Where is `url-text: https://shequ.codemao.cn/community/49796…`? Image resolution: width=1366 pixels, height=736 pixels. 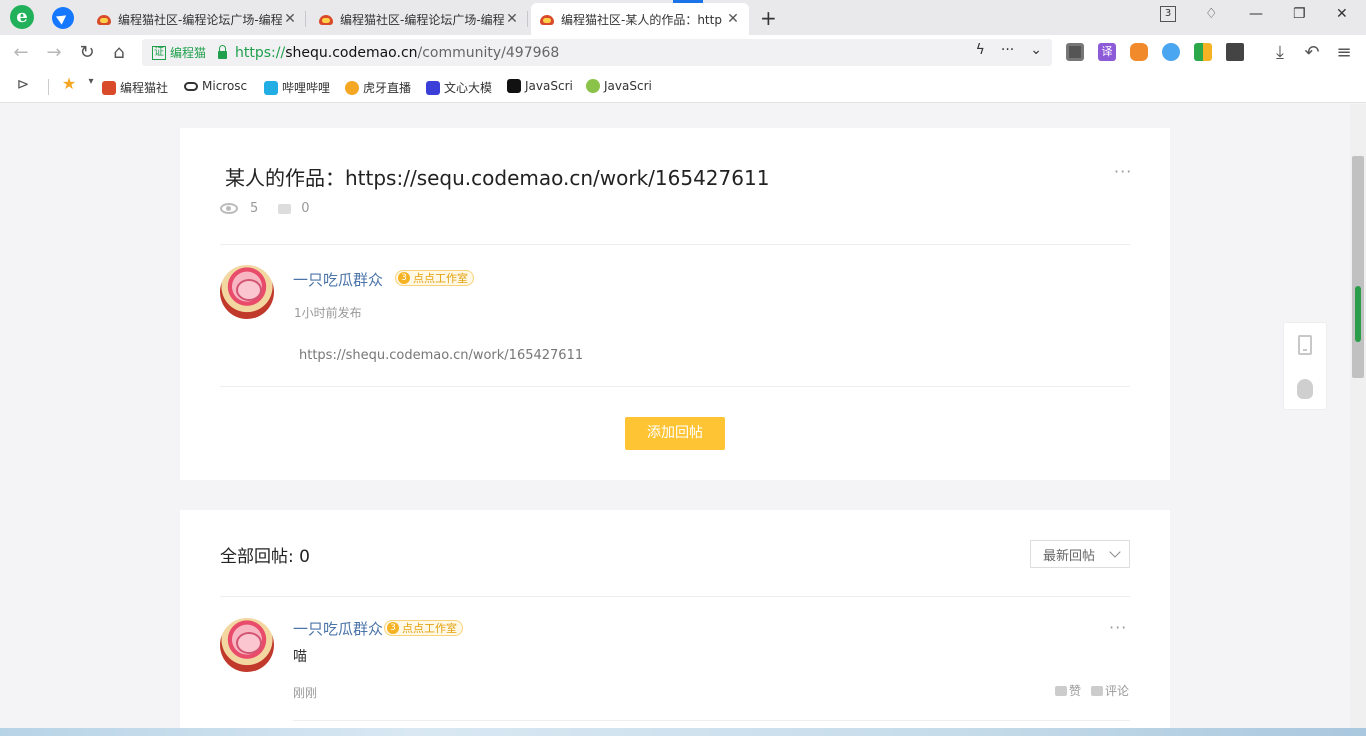
url-text: https://shequ.codemao.cn/community/49796… is located at coordinates (397, 53).